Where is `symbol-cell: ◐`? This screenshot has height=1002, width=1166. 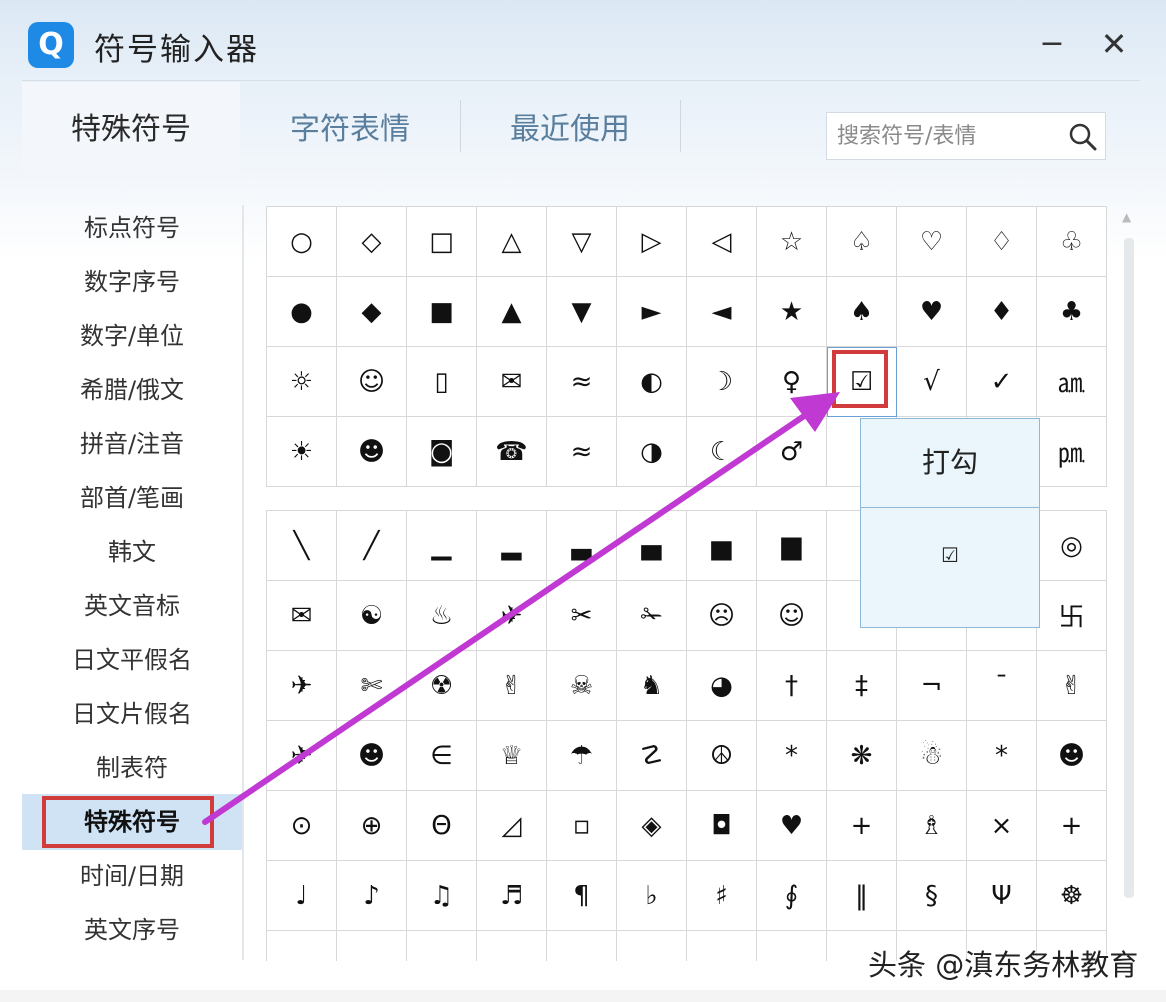
symbol-cell: ◐ is located at coordinates (652, 382).